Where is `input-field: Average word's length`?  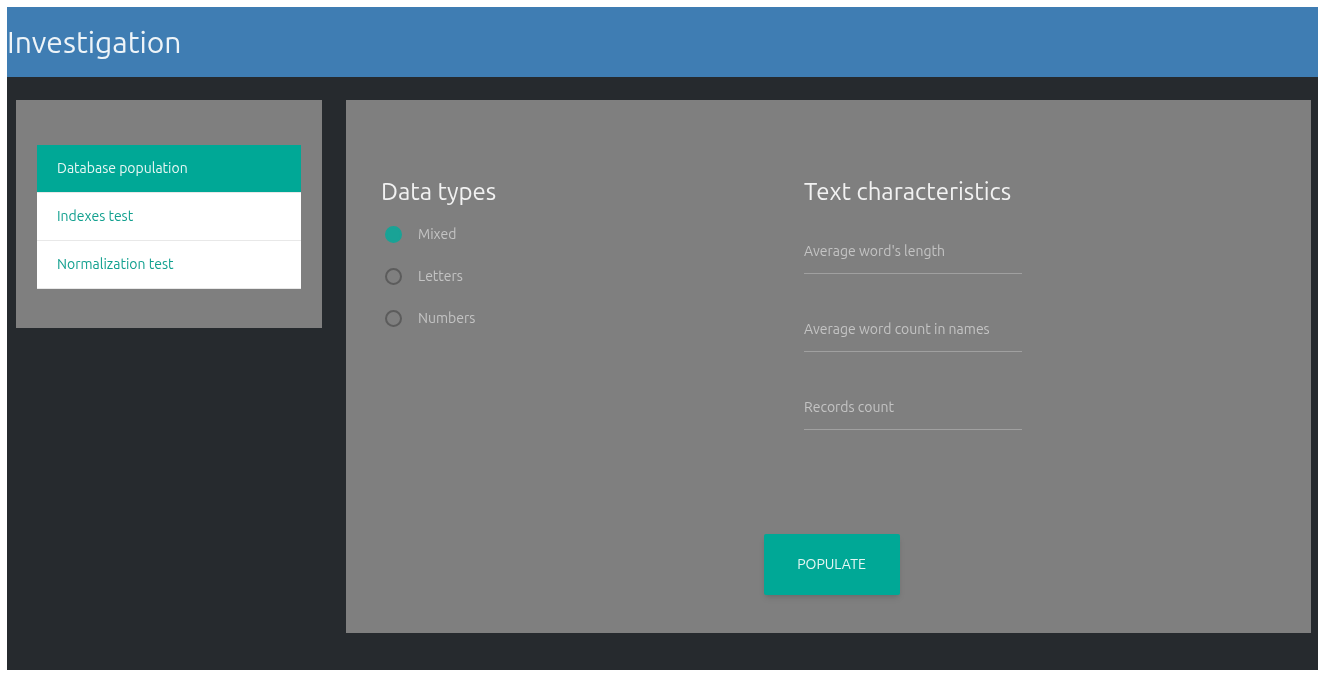
input-field: Average word's length is located at coordinates (913, 251).